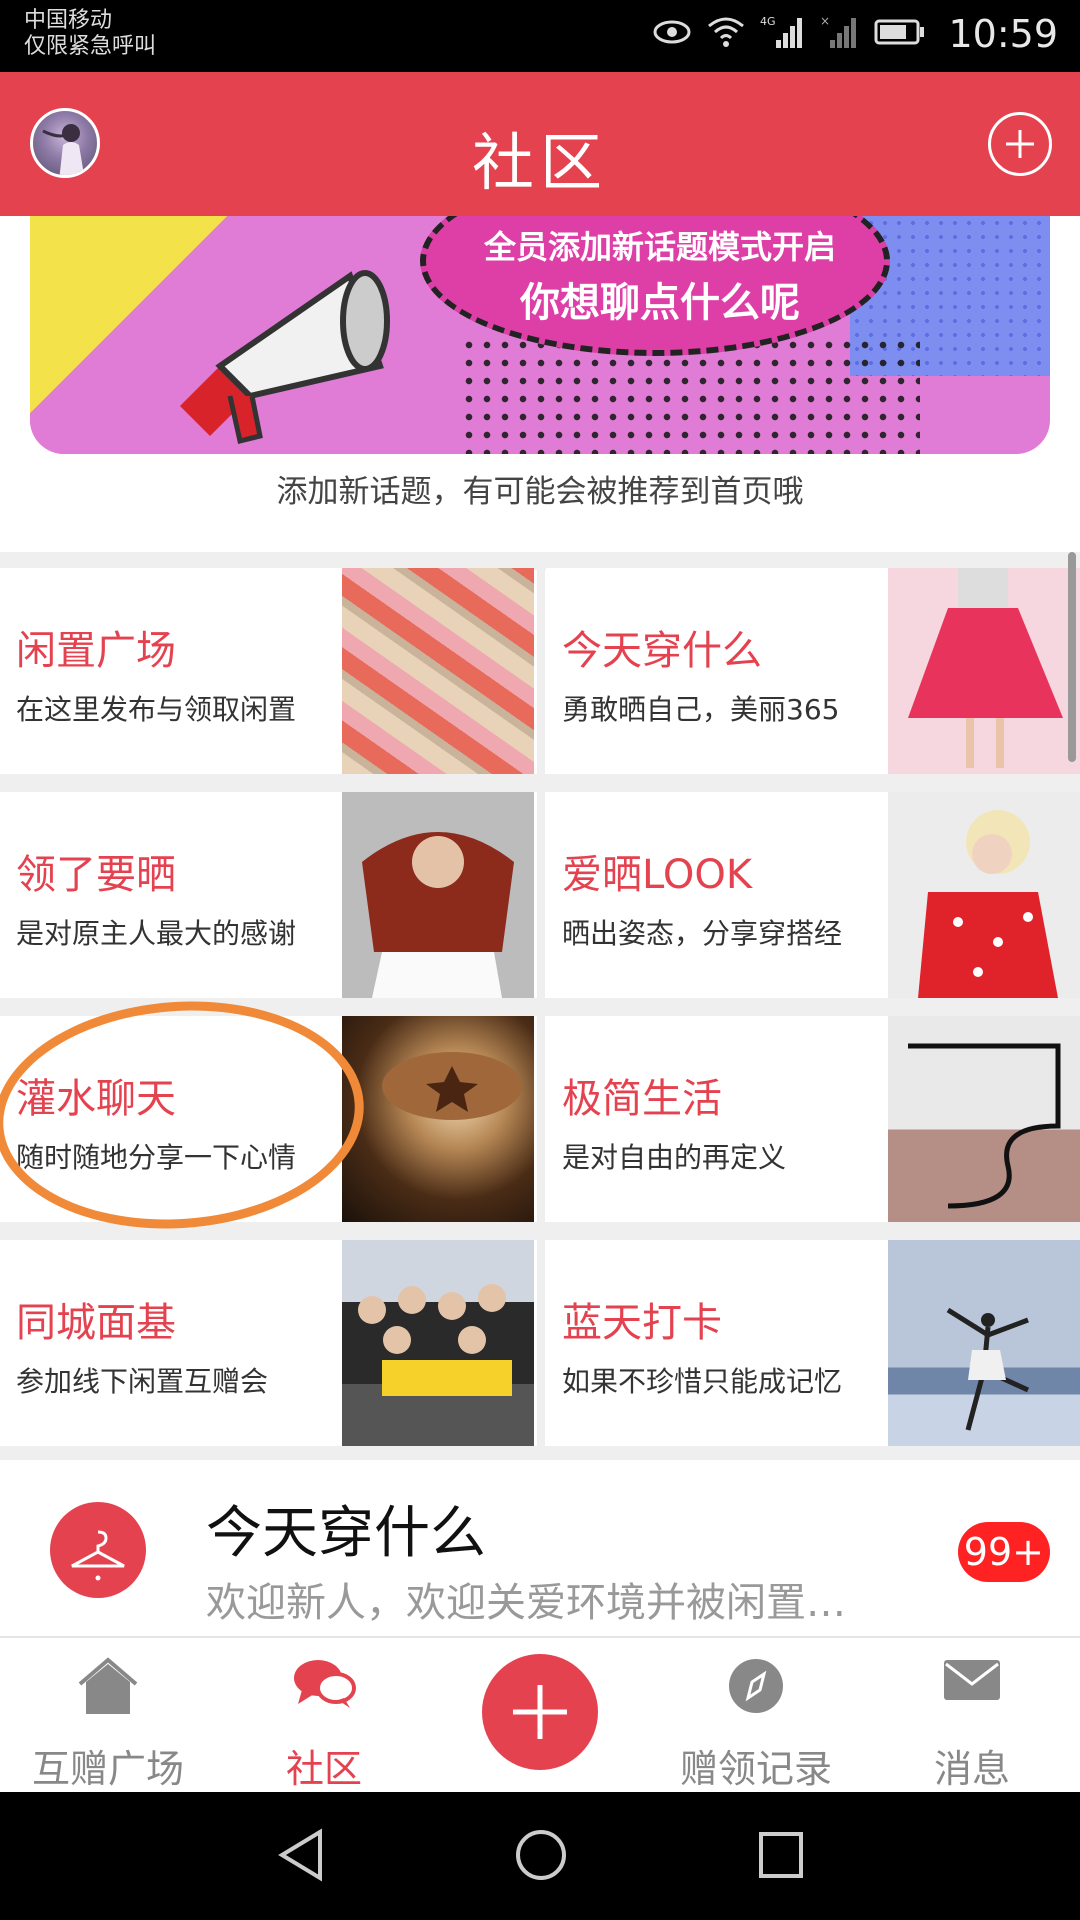  Describe the element at coordinates (267, 671) in the screenshot. I see `topic-tile: 闲置广场 在这里发布与领取闲置` at that location.